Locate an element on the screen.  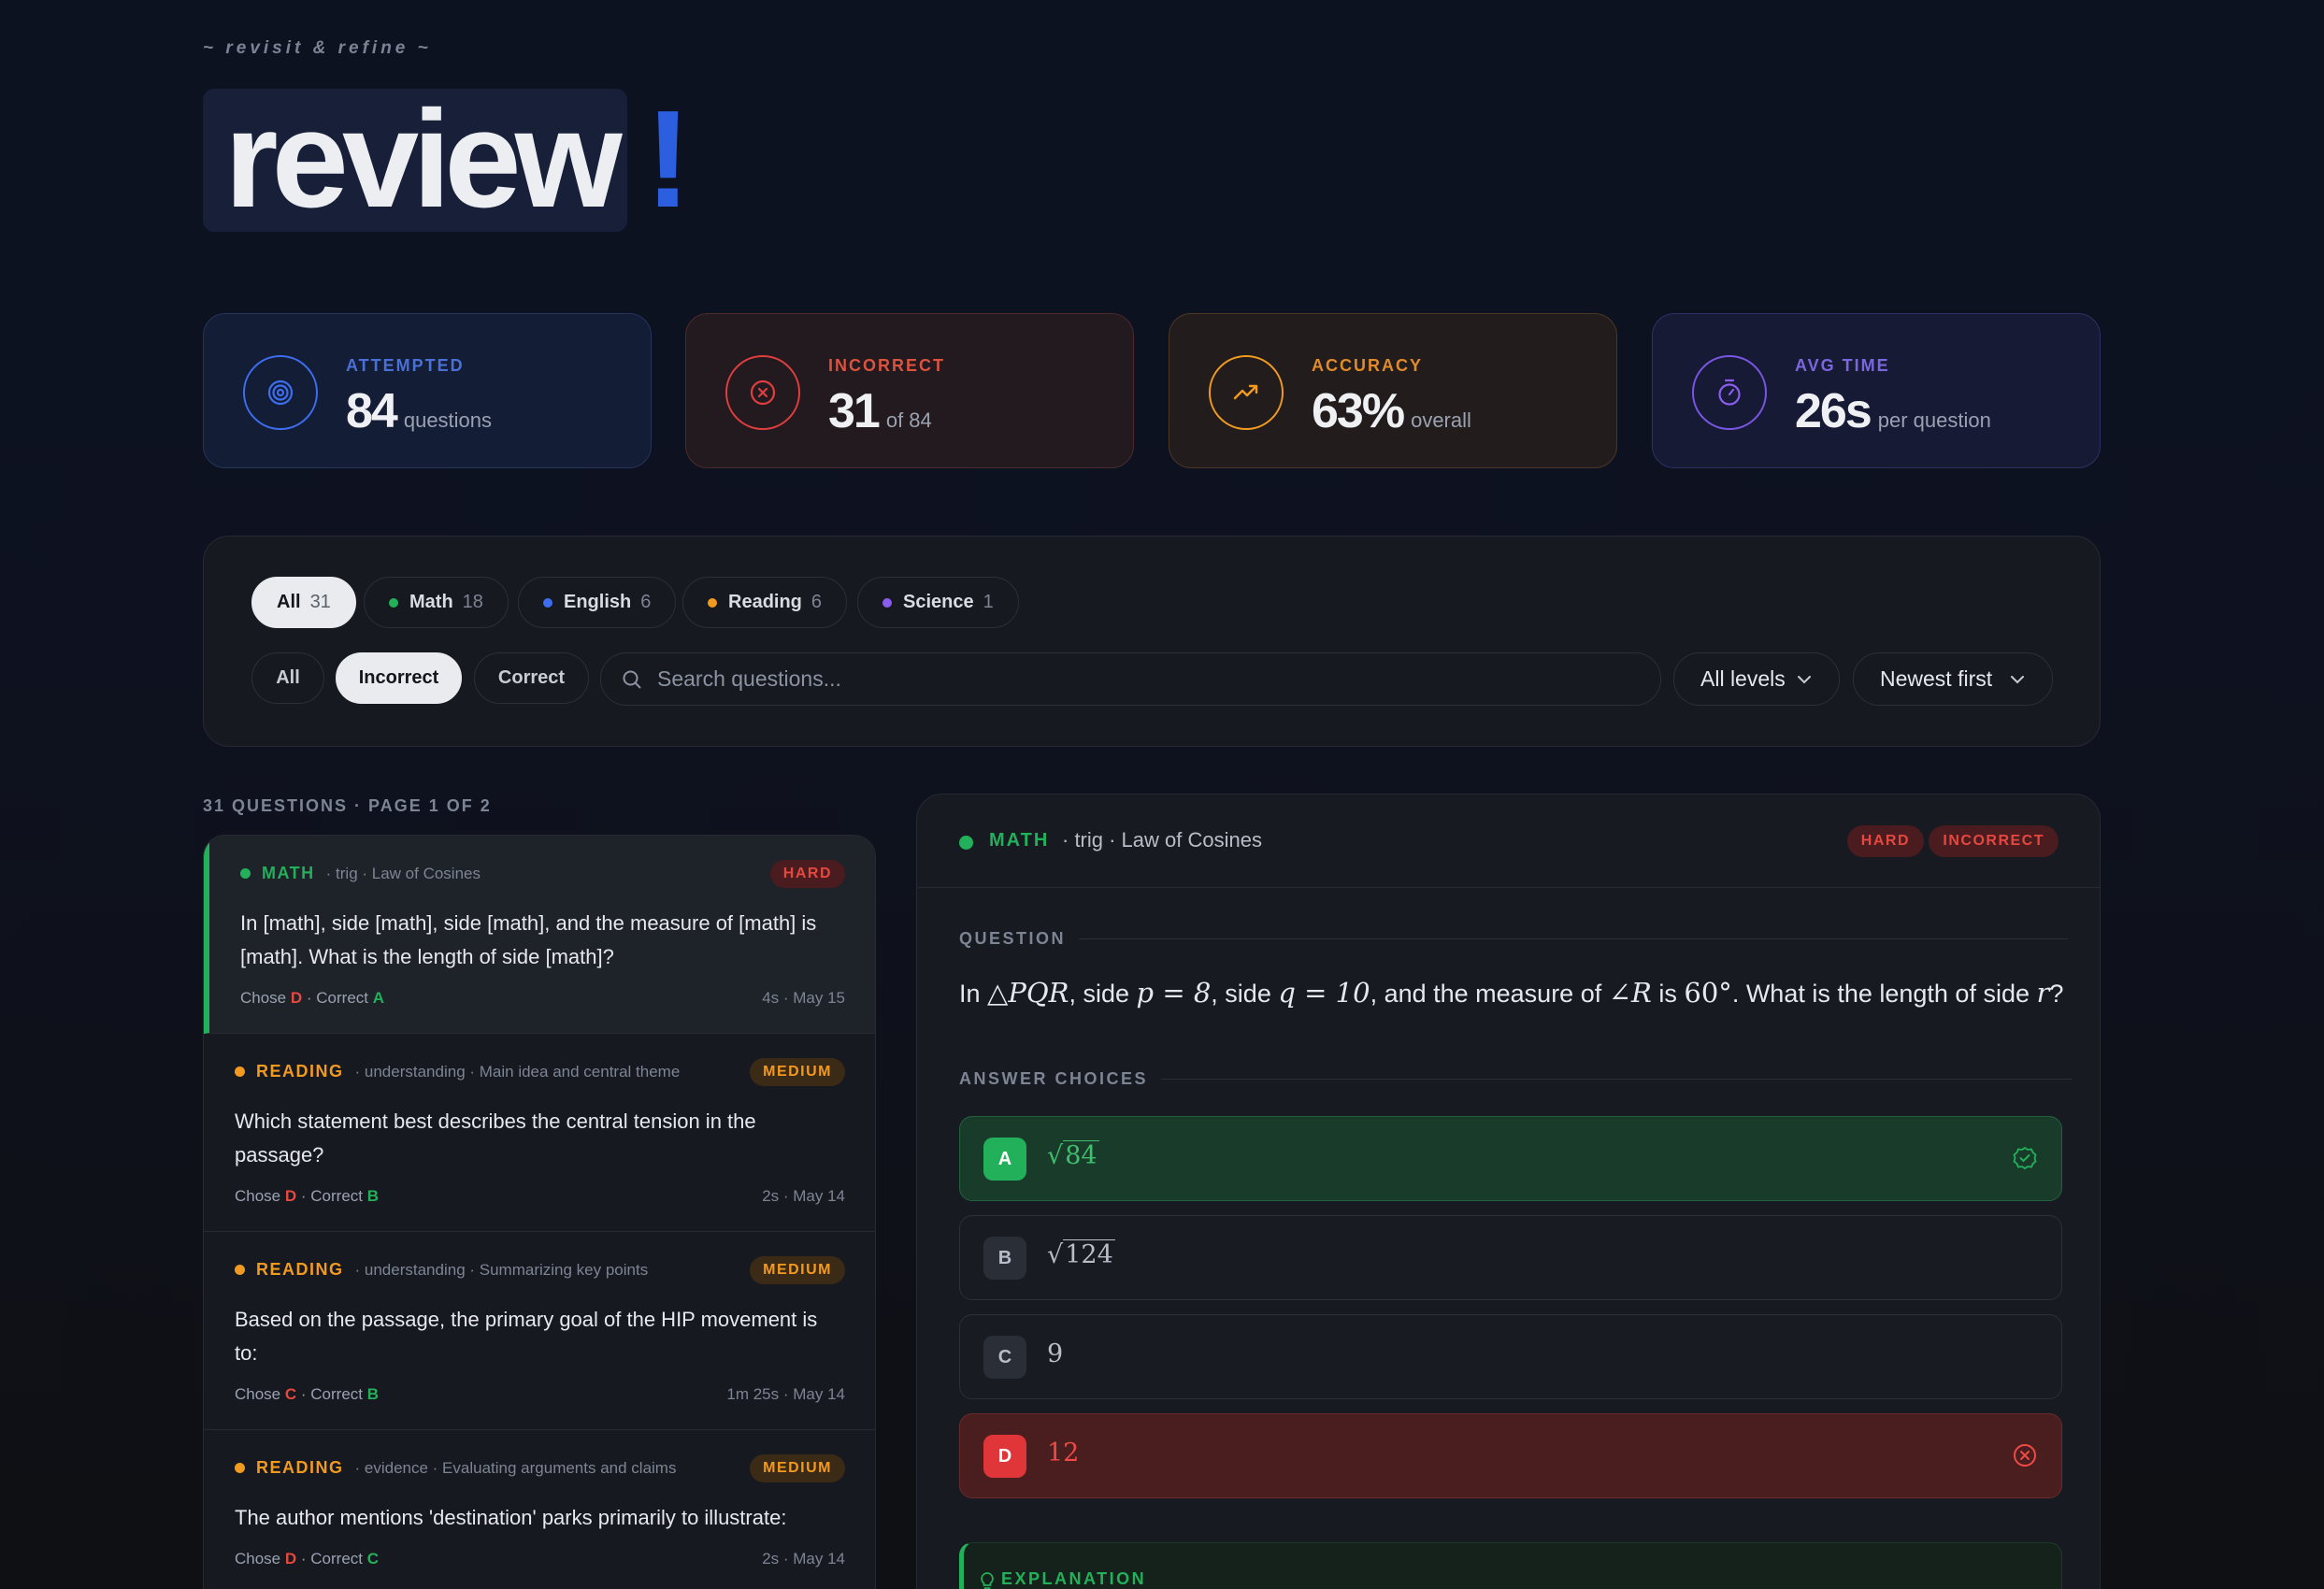
level-select: All levels is located at coordinates (1757, 679).